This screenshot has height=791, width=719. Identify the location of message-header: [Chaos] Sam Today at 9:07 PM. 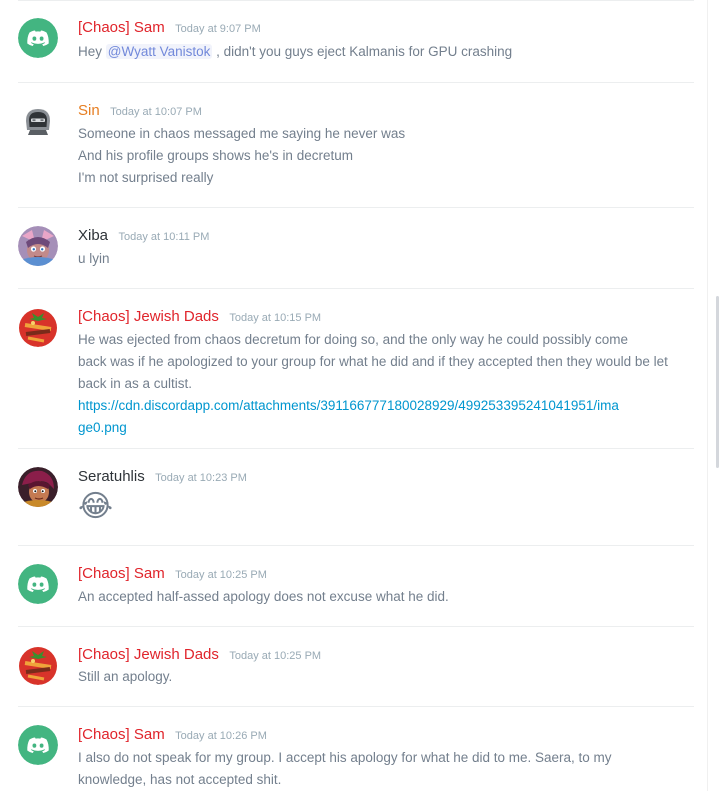
(169, 28).